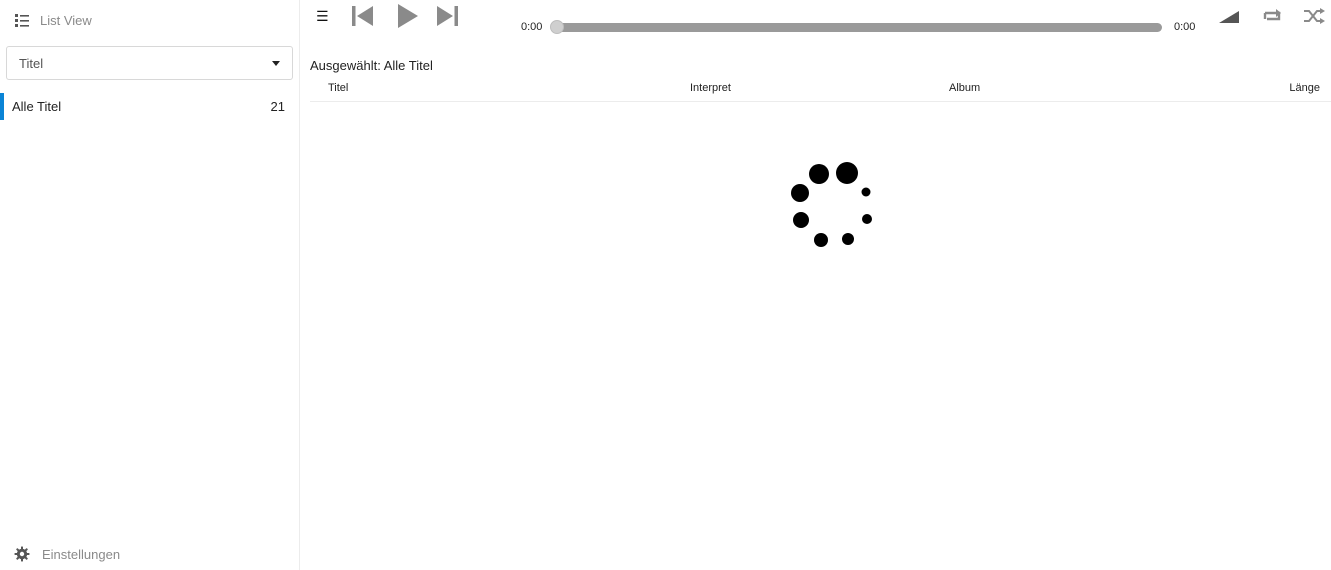  Describe the element at coordinates (323, 16) in the screenshot. I see `hamburger-icon: ☰` at that location.